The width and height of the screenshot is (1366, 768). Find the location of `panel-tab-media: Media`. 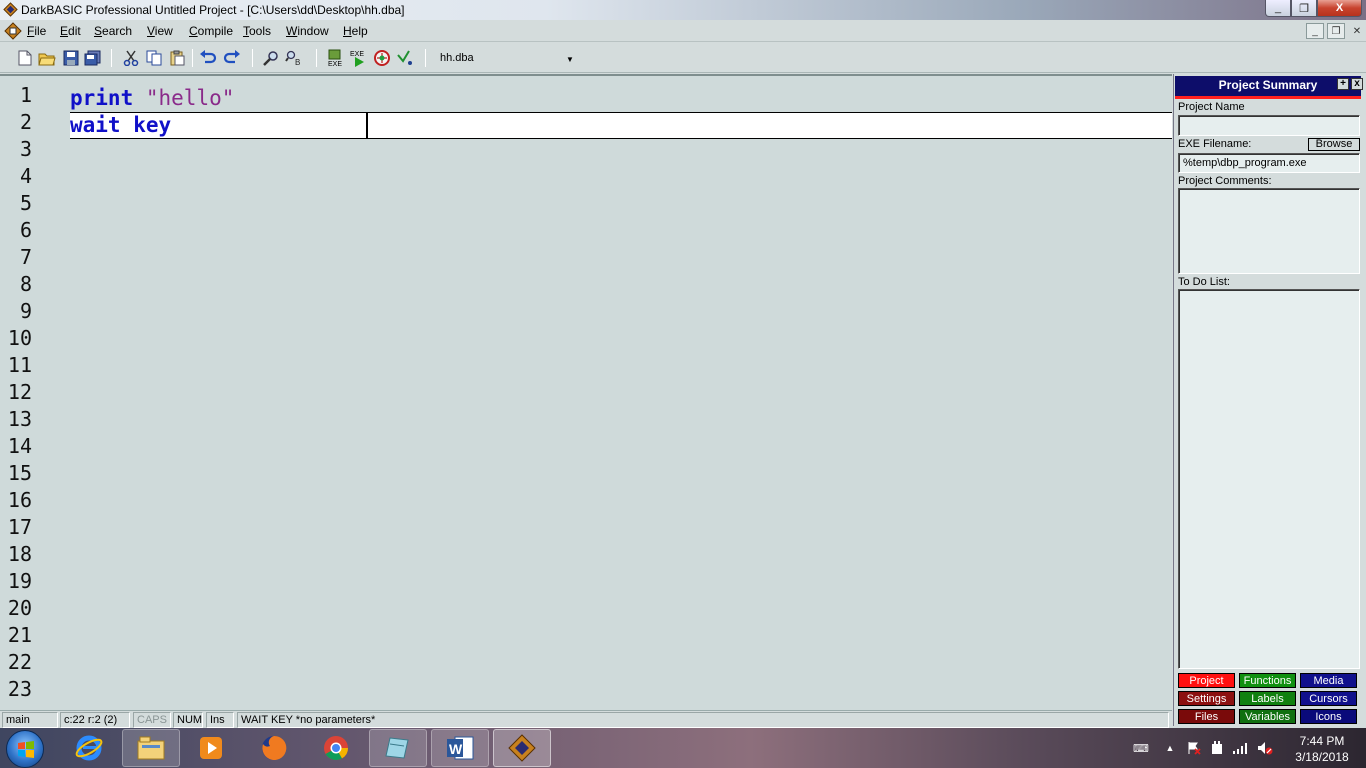

panel-tab-media: Media is located at coordinates (1328, 680).